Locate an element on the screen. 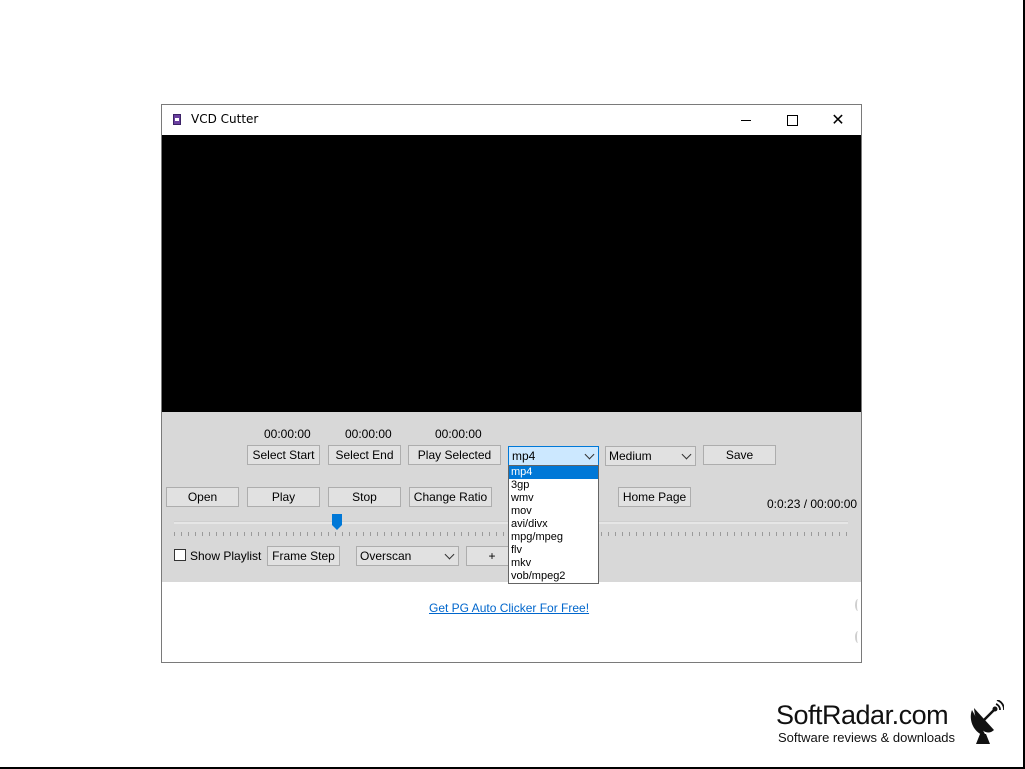 This screenshot has height=769, width=1025. film-icon is located at coordinates (177, 119).